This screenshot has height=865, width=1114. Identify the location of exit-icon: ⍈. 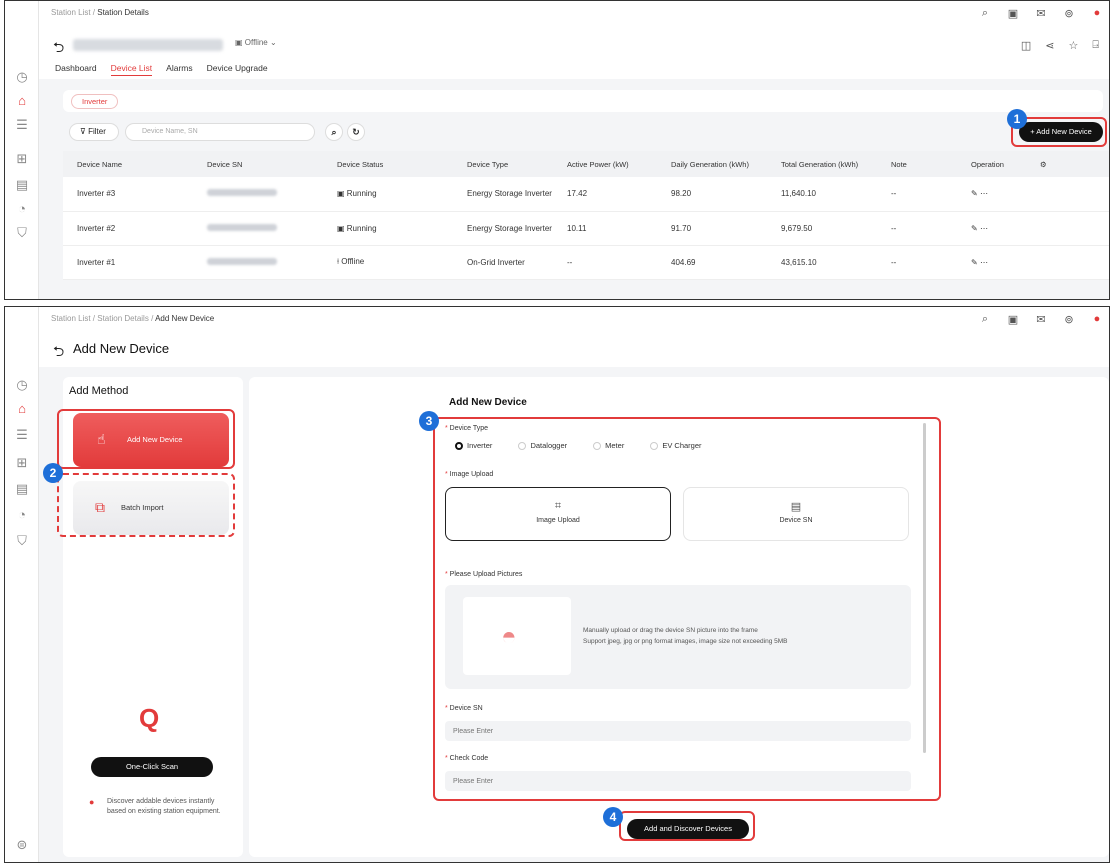
(1095, 45).